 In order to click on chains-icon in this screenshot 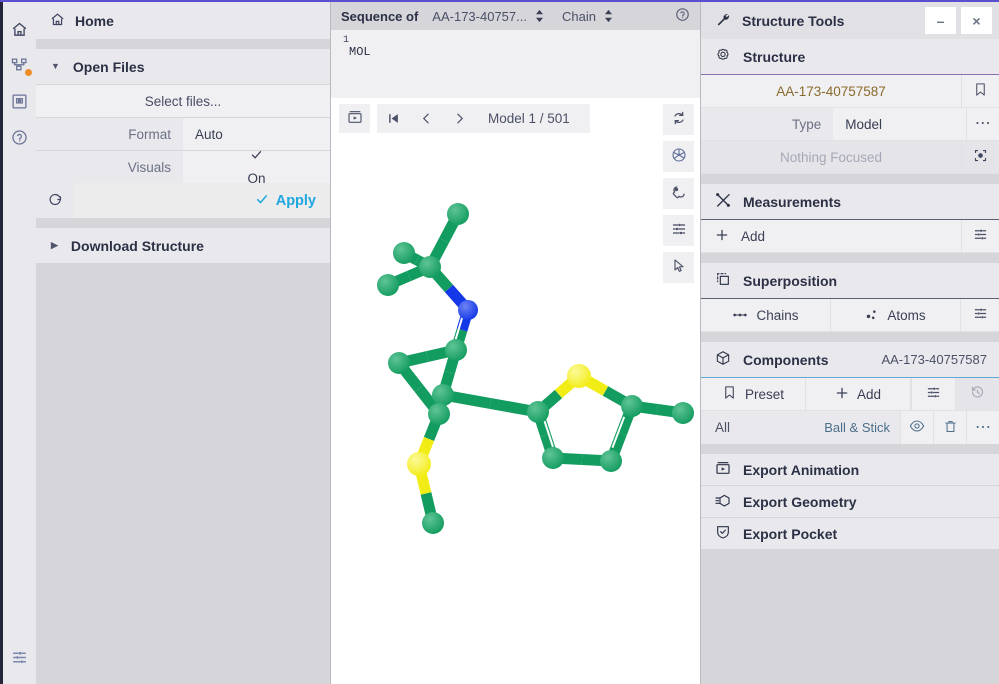, I will do `click(740, 315)`.